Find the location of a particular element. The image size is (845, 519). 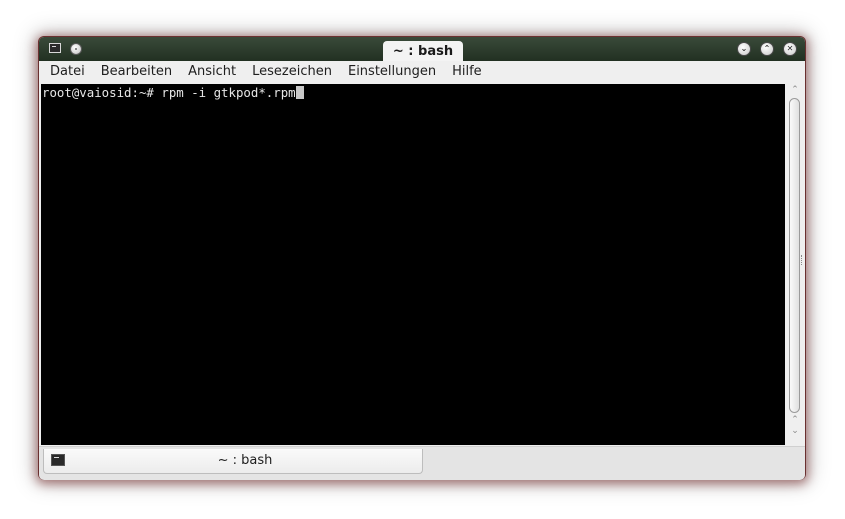

session-tab-bar: ~ : bash is located at coordinates (422, 463).